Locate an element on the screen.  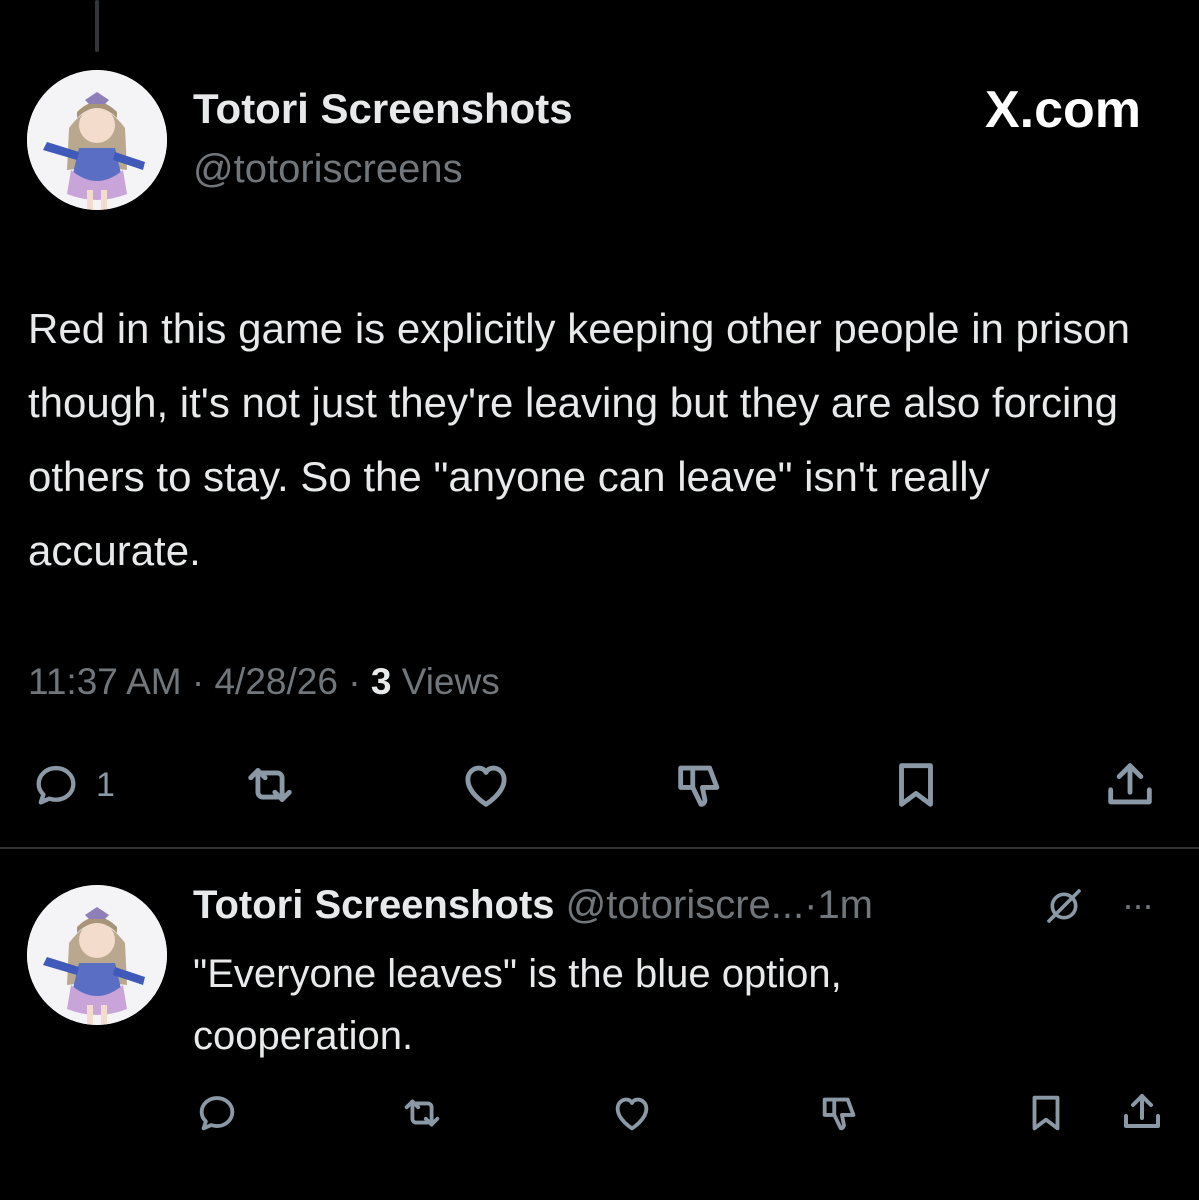
thread-line is located at coordinates (97, 26).